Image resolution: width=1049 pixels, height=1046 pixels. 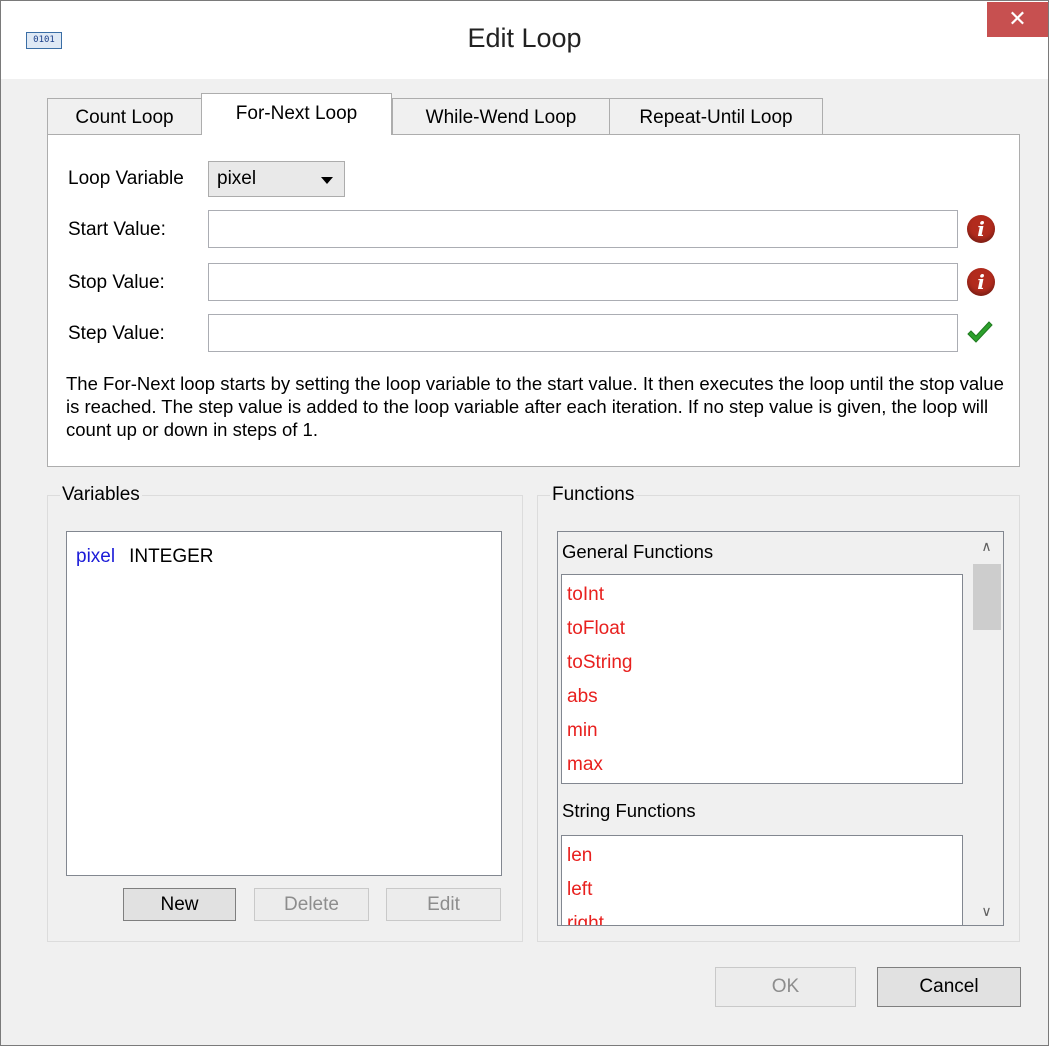 What do you see at coordinates (785, 987) in the screenshot?
I see `ok-button: OK` at bounding box center [785, 987].